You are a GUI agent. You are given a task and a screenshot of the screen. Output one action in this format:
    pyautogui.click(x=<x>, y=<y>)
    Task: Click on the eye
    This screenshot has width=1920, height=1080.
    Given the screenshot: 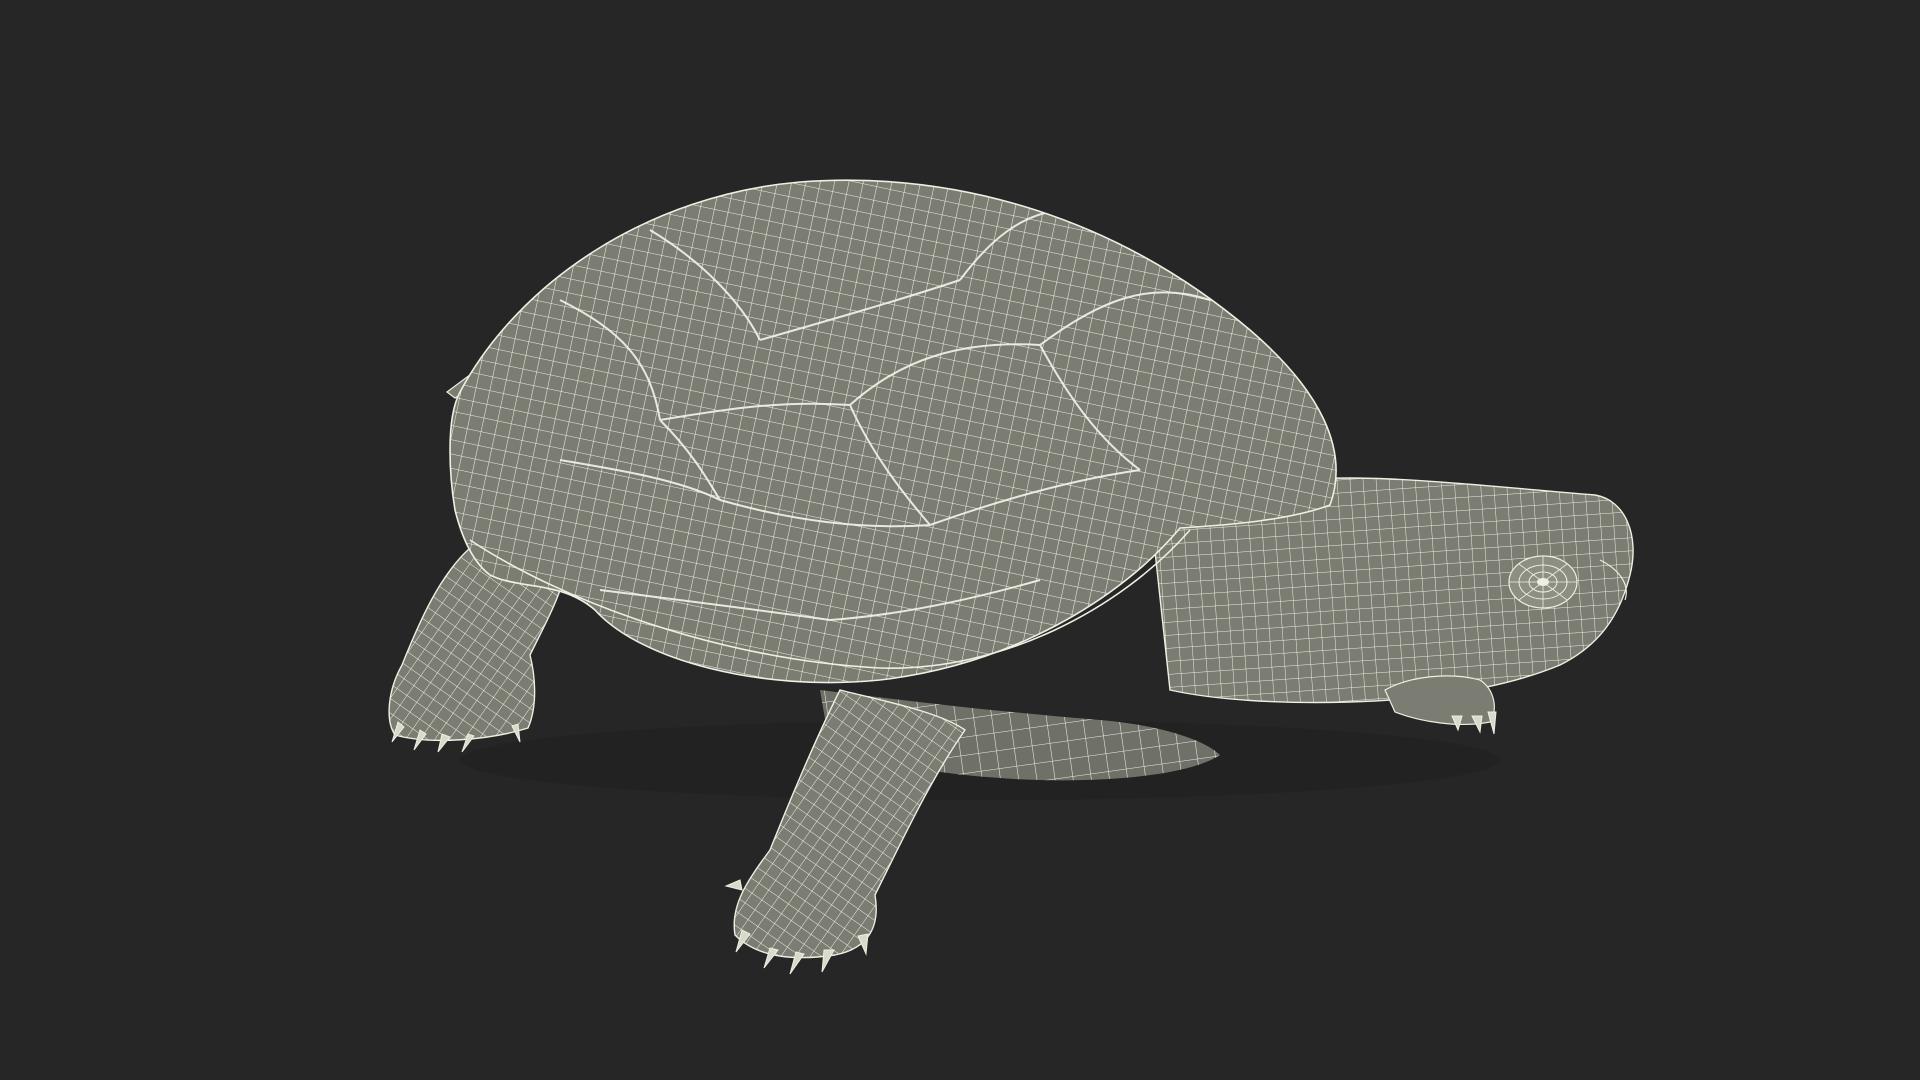 What is the action you would take?
    pyautogui.click(x=1543, y=582)
    